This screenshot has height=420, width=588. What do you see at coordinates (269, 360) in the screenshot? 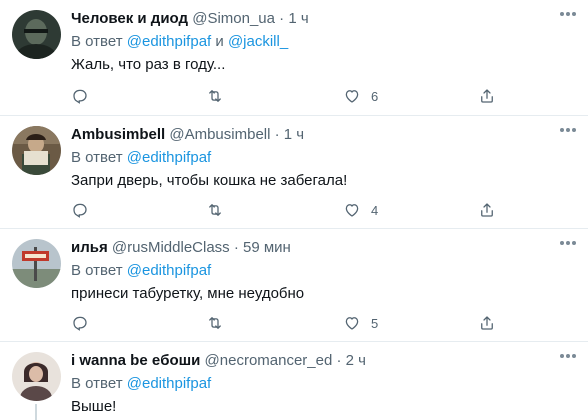
I see `user-handle: @necromancer_ed` at bounding box center [269, 360].